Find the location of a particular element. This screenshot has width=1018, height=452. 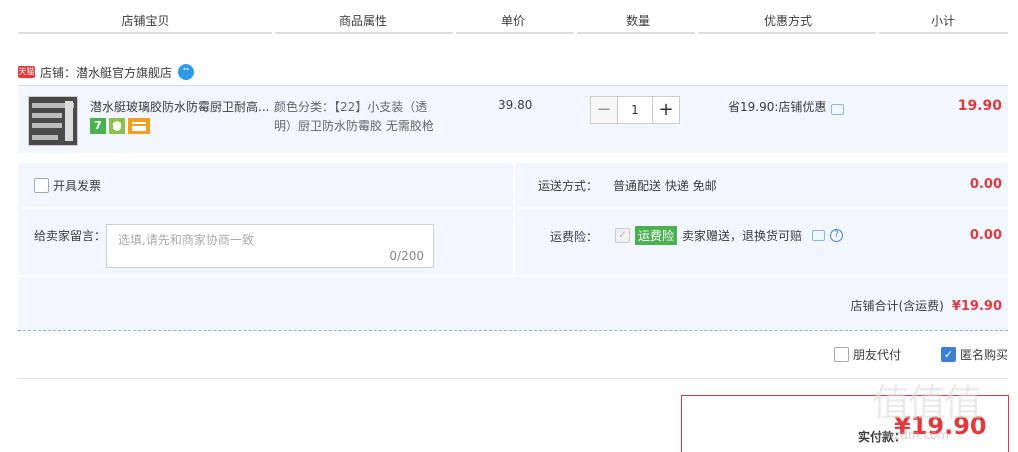

invoice-option: 开具发票 is located at coordinates (67, 185).